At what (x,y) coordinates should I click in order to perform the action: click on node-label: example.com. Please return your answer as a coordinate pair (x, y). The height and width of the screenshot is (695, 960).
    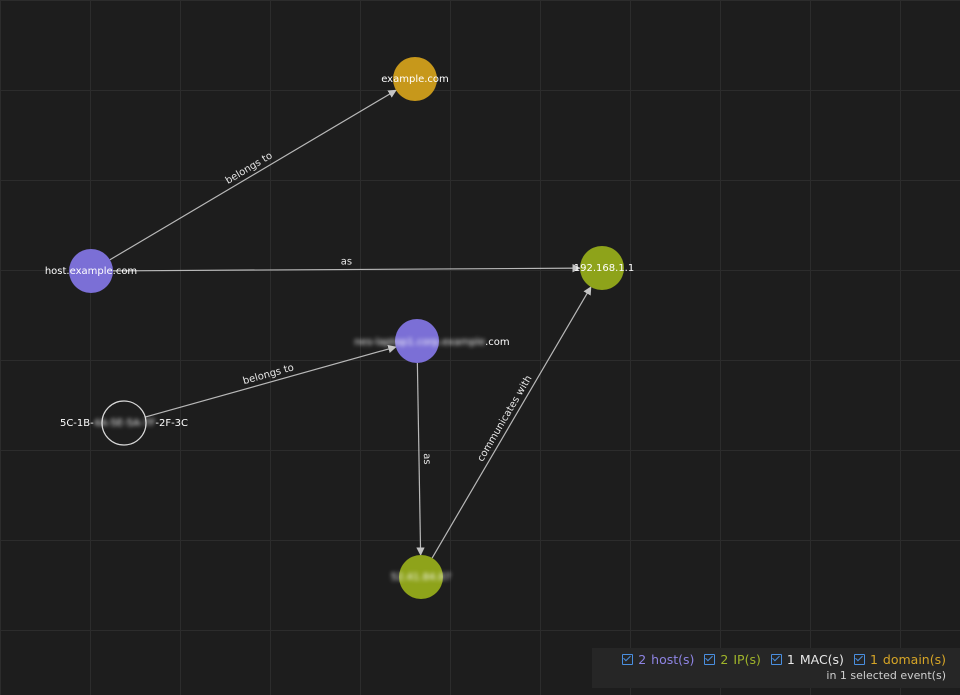
    Looking at the image, I should click on (415, 79).